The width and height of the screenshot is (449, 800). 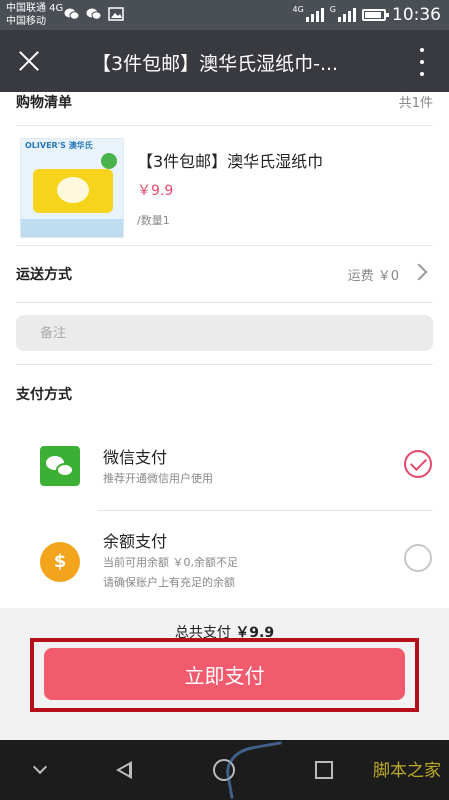 What do you see at coordinates (60, 466) in the screenshot?
I see `wechat-pay-icon` at bounding box center [60, 466].